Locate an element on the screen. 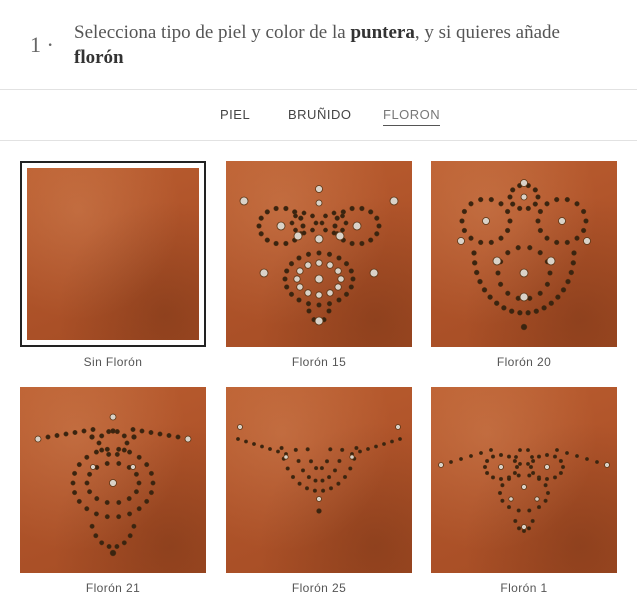 The height and width of the screenshot is (605, 637). tab-piel: PIEL is located at coordinates (235, 116).